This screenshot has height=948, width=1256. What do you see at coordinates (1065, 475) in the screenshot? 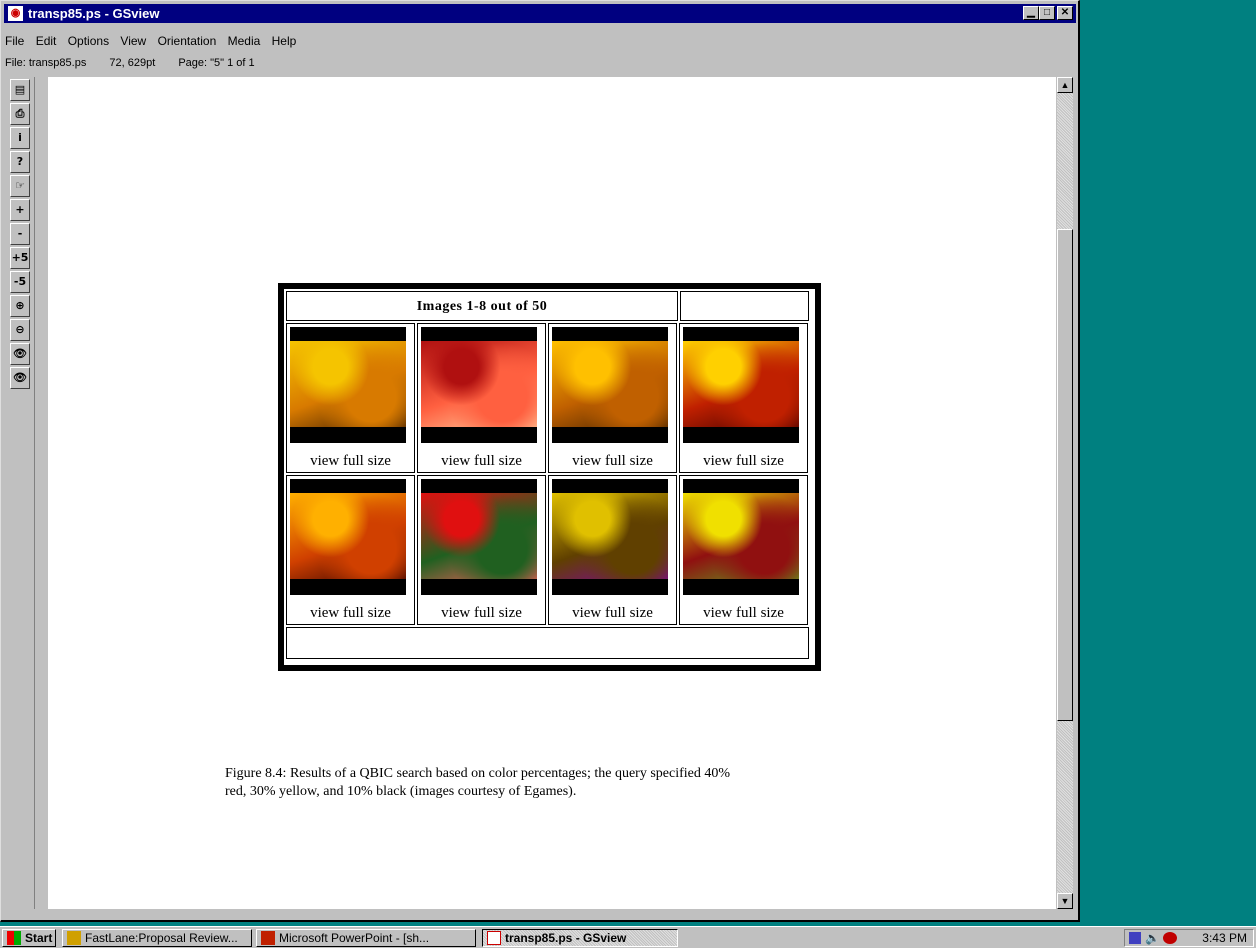
I see `scroll-thumb` at bounding box center [1065, 475].